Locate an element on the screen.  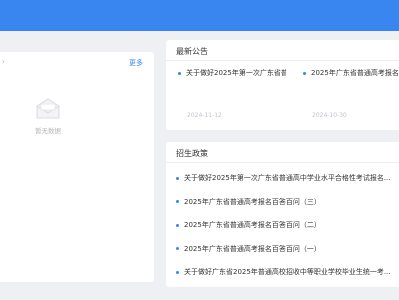
announcement-title: 关于做好2025年第一次广东省普 is located at coordinates (236, 73).